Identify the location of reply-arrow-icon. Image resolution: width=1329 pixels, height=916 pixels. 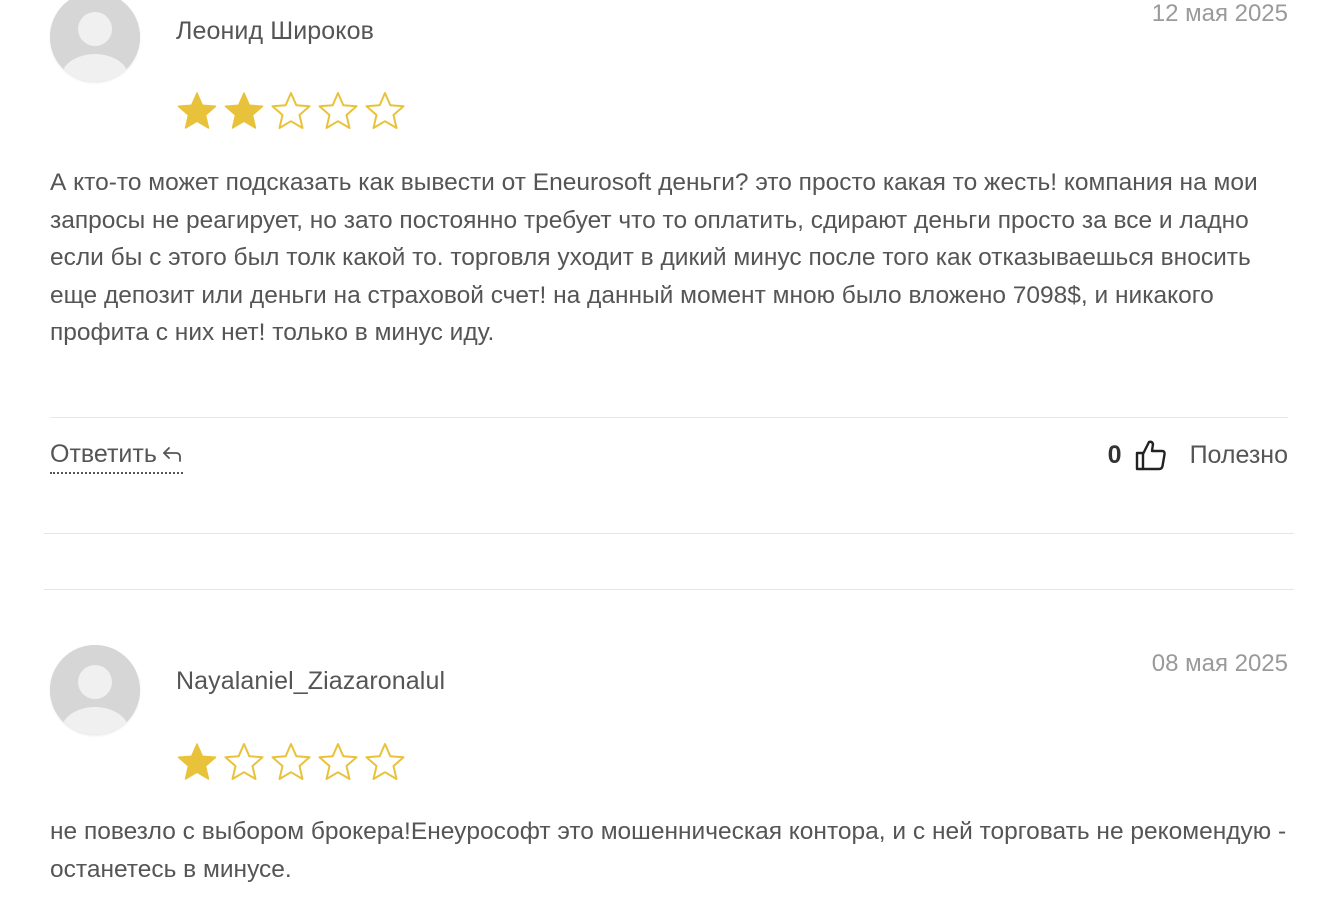
(171, 454).